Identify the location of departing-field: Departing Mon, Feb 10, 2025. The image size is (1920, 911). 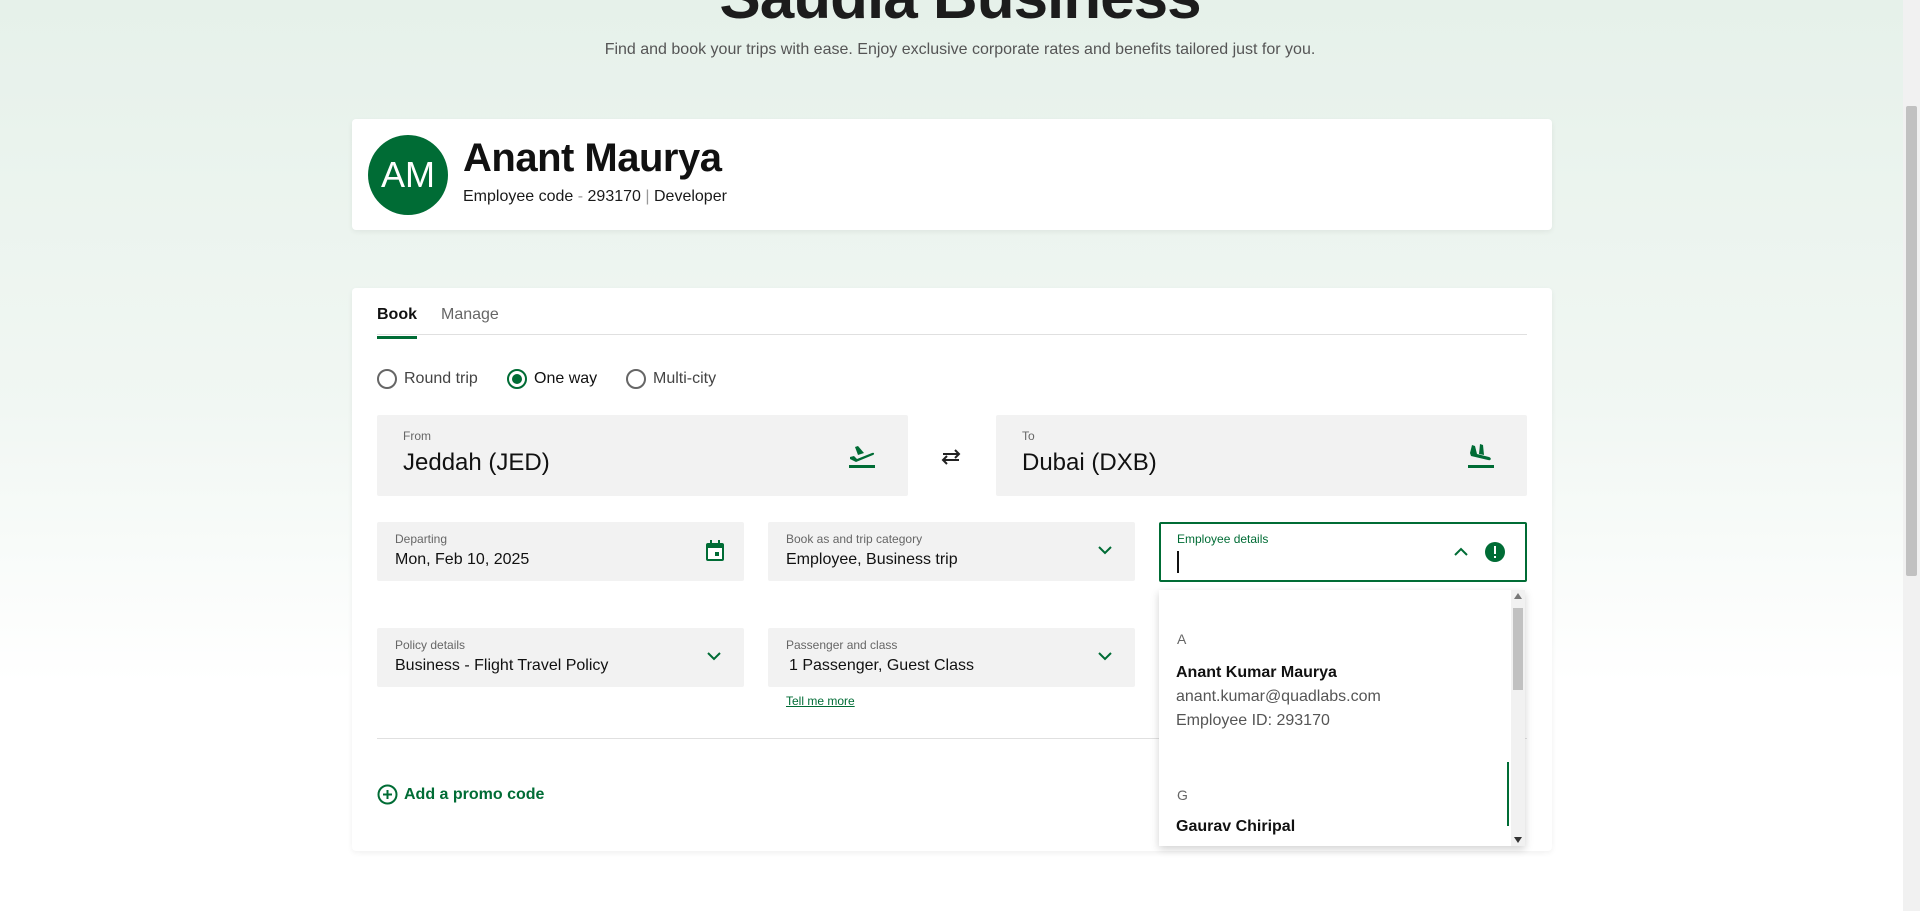
(560, 551).